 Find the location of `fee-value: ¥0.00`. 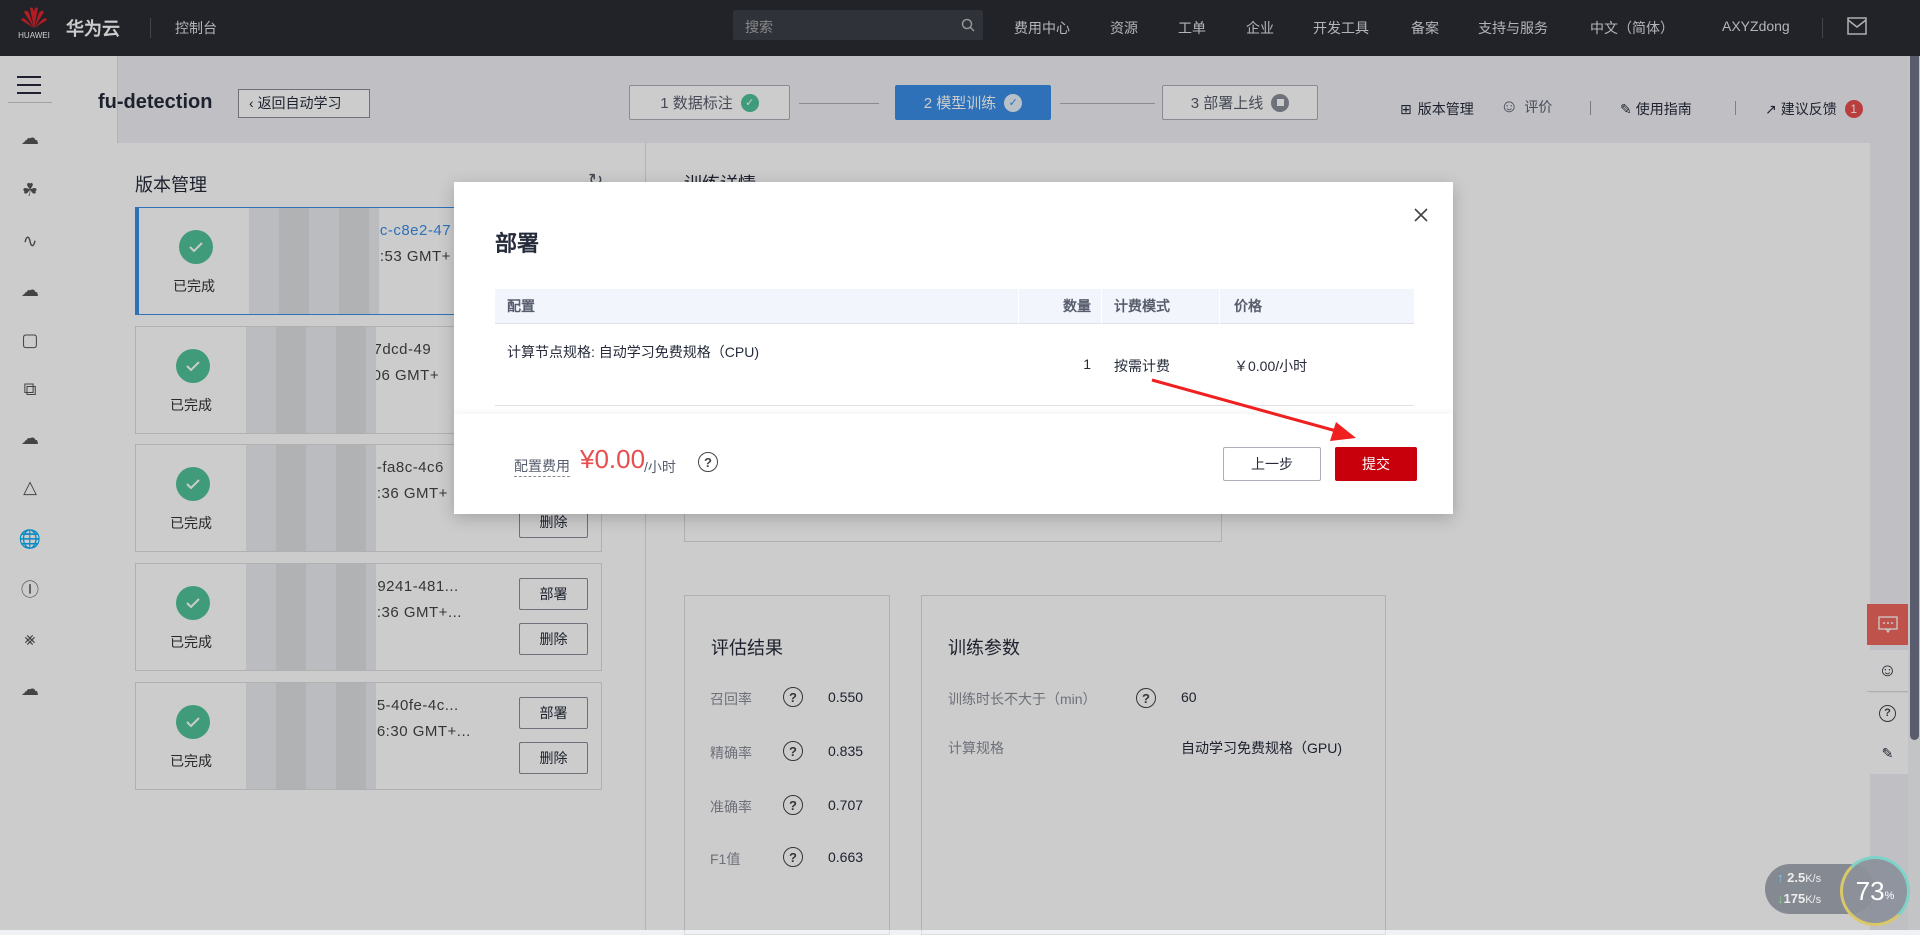

fee-value: ¥0.00 is located at coordinates (613, 459).